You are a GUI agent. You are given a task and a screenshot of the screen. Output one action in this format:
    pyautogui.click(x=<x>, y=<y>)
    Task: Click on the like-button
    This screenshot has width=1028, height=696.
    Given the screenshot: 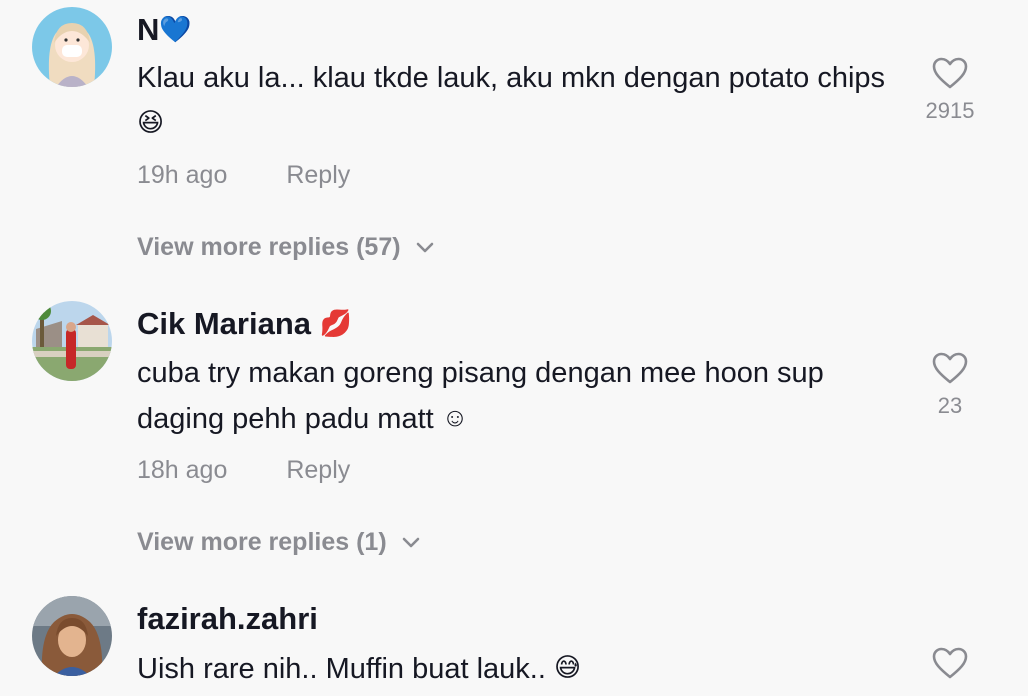 What is the action you would take?
    pyautogui.click(x=950, y=663)
    